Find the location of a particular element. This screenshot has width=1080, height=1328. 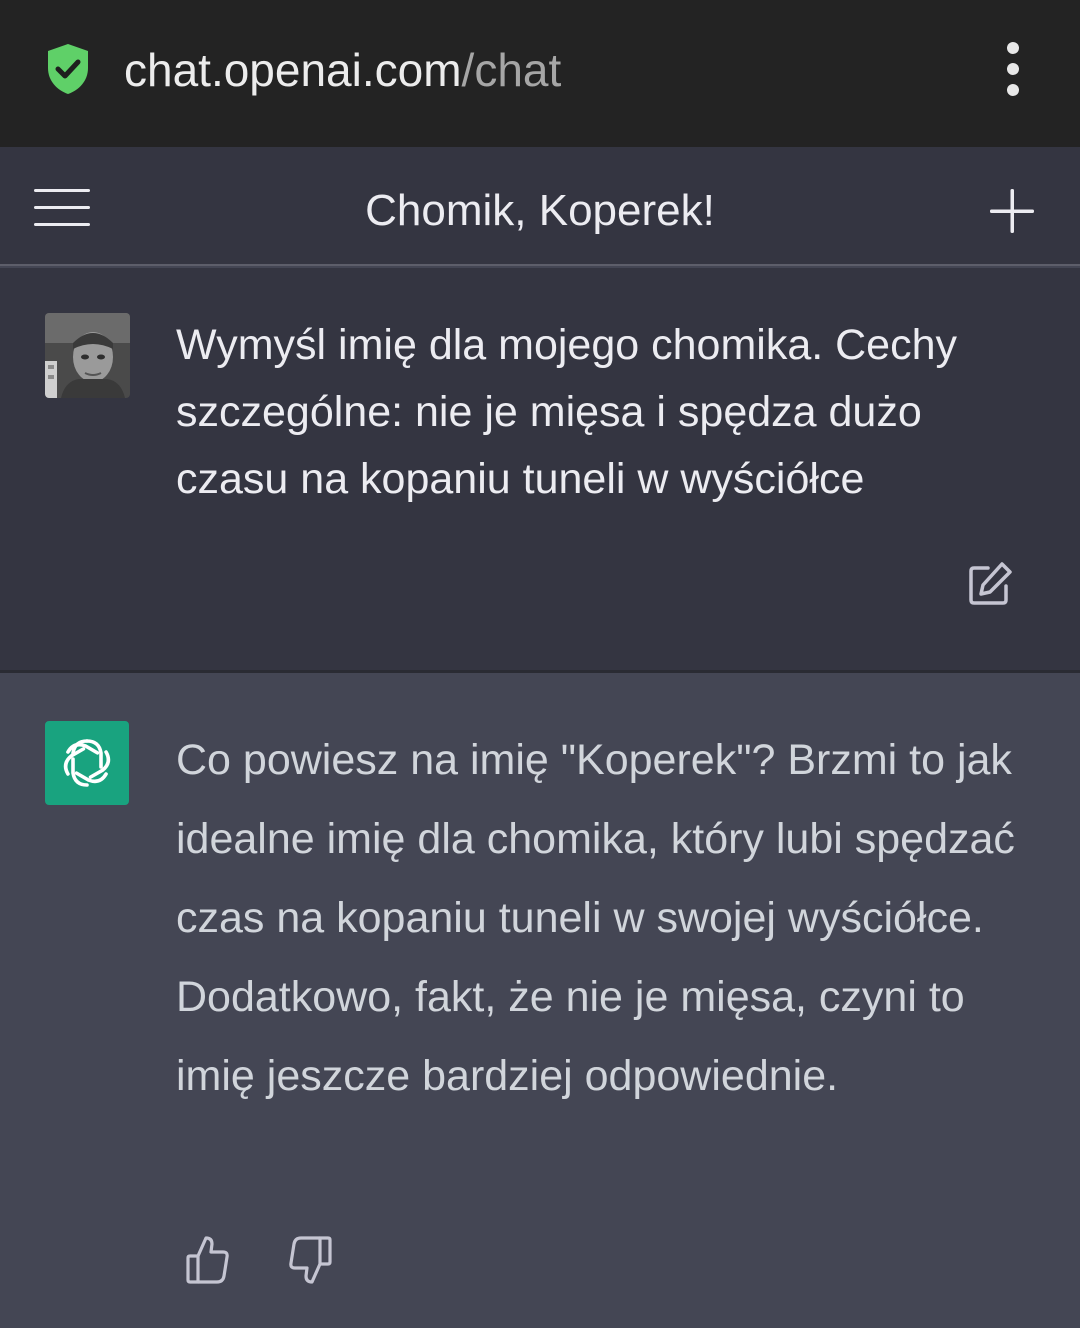

shield-check-icon is located at coordinates (68, 69).